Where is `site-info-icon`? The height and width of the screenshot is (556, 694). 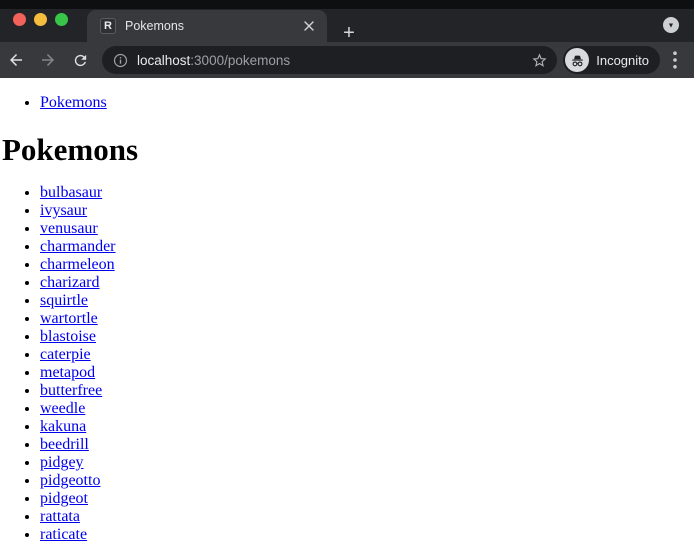
site-info-icon is located at coordinates (120, 60).